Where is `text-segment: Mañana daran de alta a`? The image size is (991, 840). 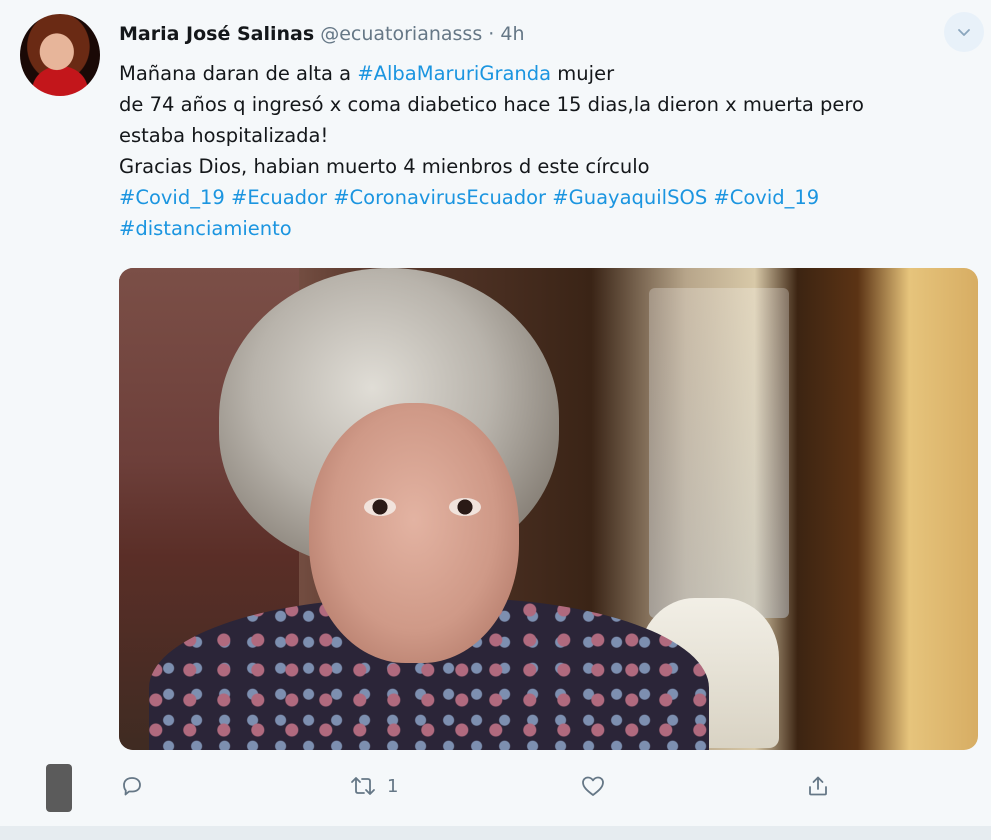
text-segment: Mañana daran de alta a is located at coordinates (238, 73).